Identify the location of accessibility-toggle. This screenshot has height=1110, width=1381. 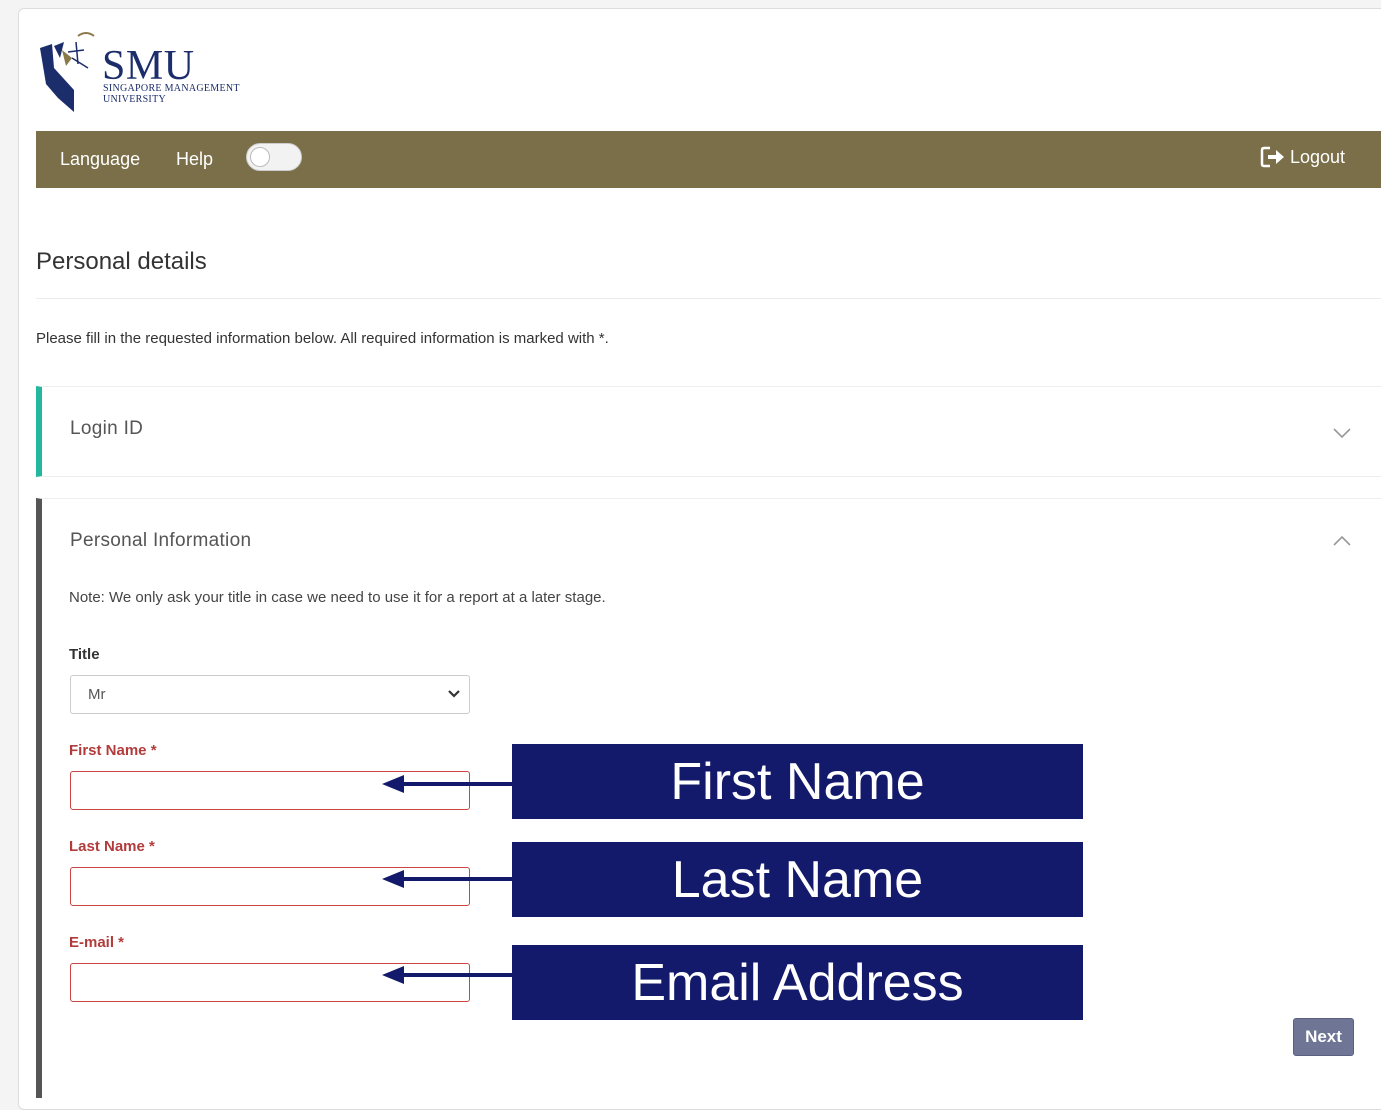
(274, 157).